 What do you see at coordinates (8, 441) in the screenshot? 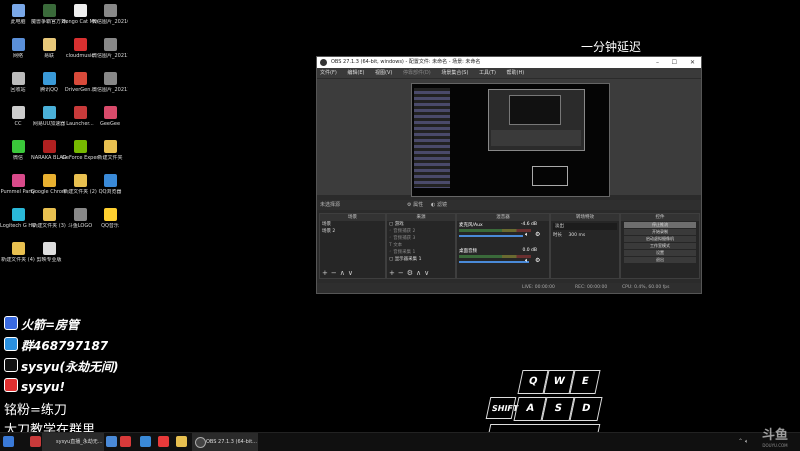
I see `windows-start-icon` at bounding box center [8, 441].